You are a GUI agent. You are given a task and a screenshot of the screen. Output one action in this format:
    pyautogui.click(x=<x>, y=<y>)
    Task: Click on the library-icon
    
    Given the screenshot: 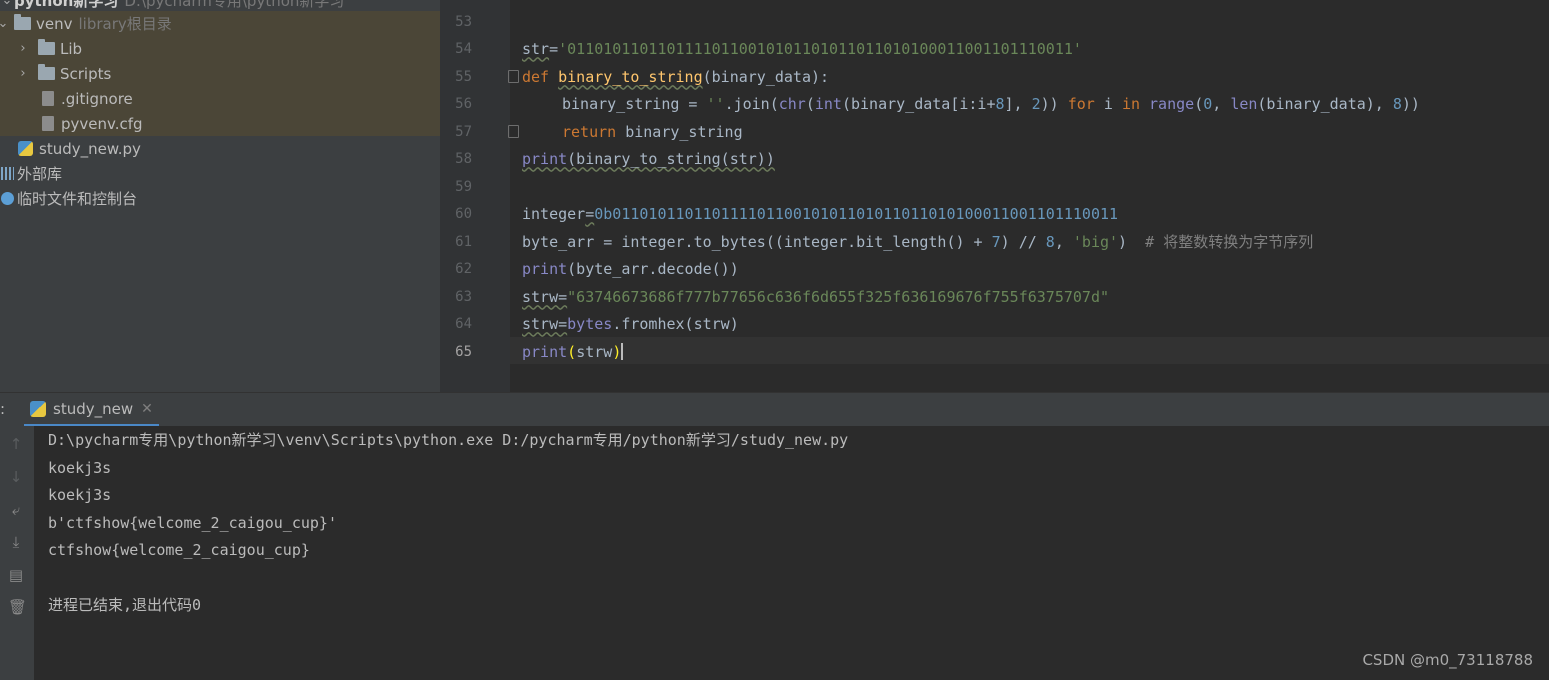 What is the action you would take?
    pyautogui.click(x=7, y=173)
    